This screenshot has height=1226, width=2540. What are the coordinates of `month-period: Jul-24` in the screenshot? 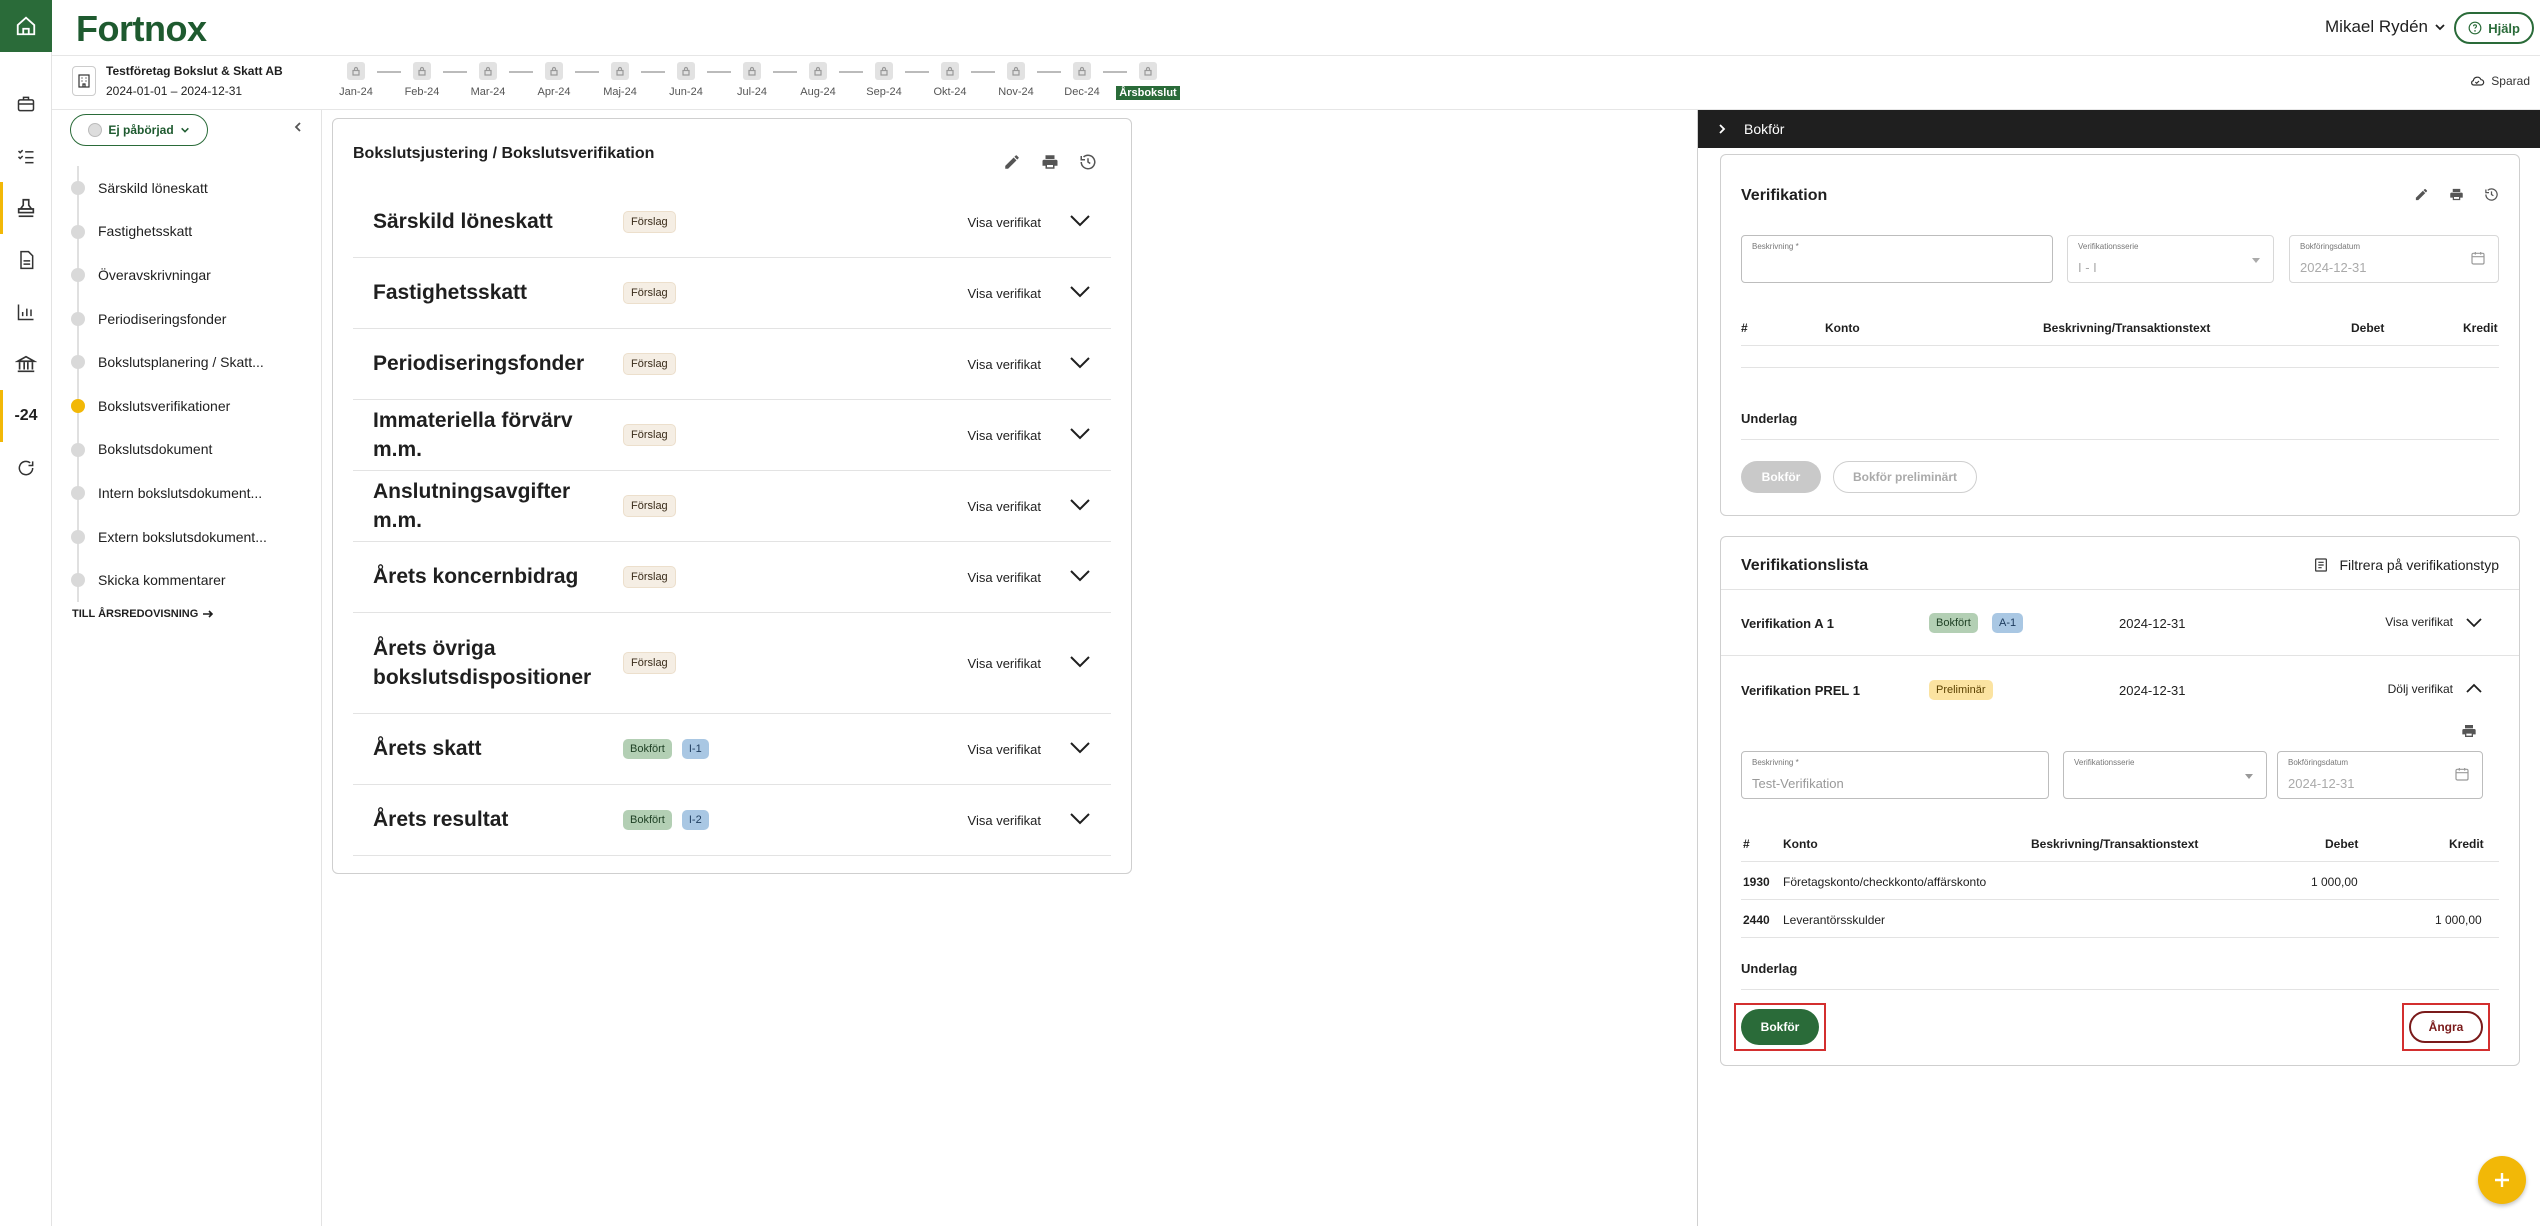 It's located at (752, 80).